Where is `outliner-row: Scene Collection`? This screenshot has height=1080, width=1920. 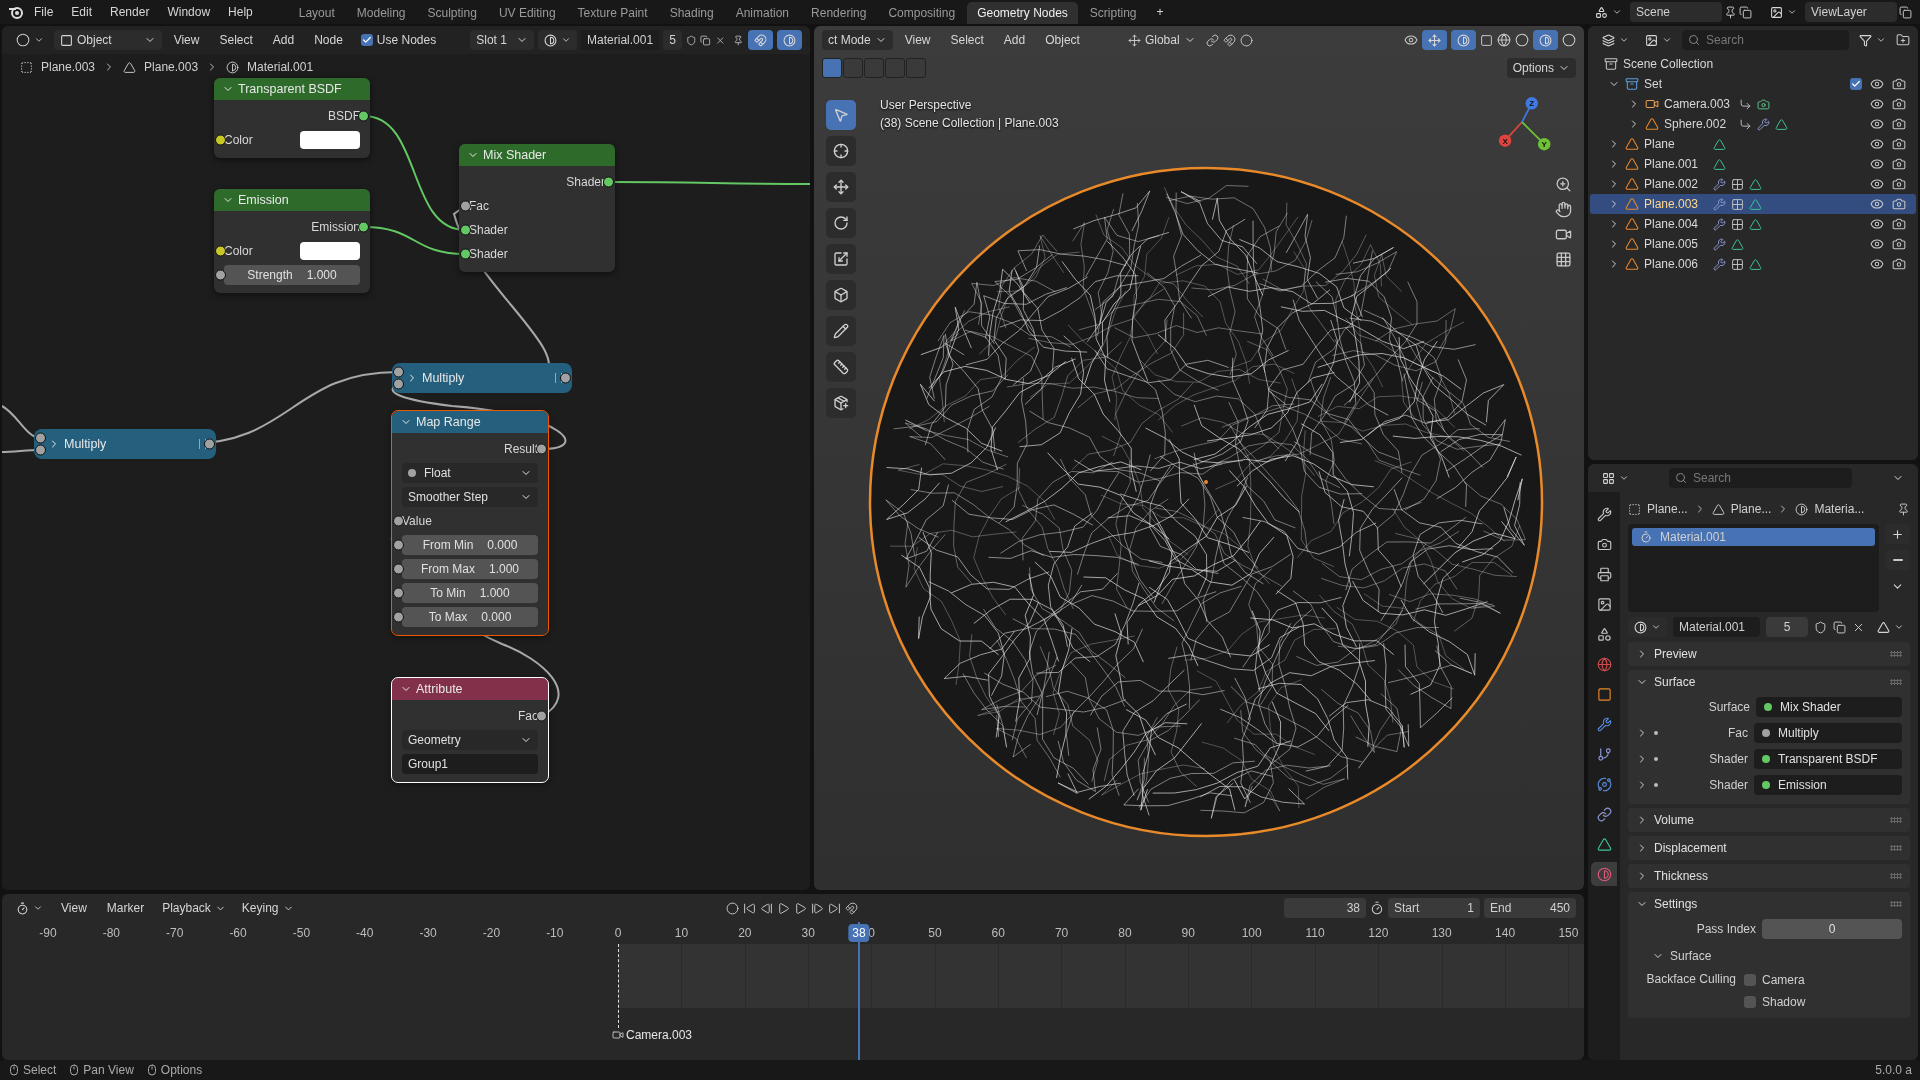 outliner-row: Scene Collection is located at coordinates (1753, 64).